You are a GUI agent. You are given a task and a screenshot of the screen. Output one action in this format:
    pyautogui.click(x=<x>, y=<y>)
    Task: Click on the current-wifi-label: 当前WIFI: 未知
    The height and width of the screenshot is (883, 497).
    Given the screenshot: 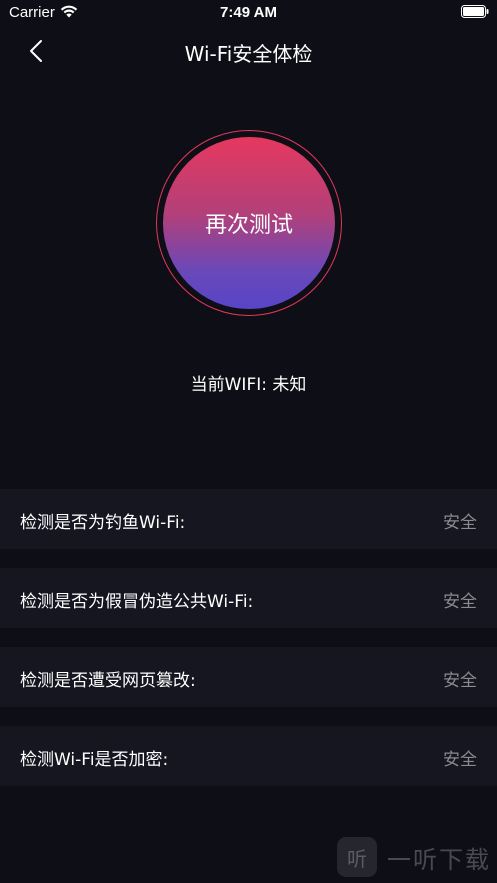 What is the action you would take?
    pyautogui.click(x=248, y=385)
    